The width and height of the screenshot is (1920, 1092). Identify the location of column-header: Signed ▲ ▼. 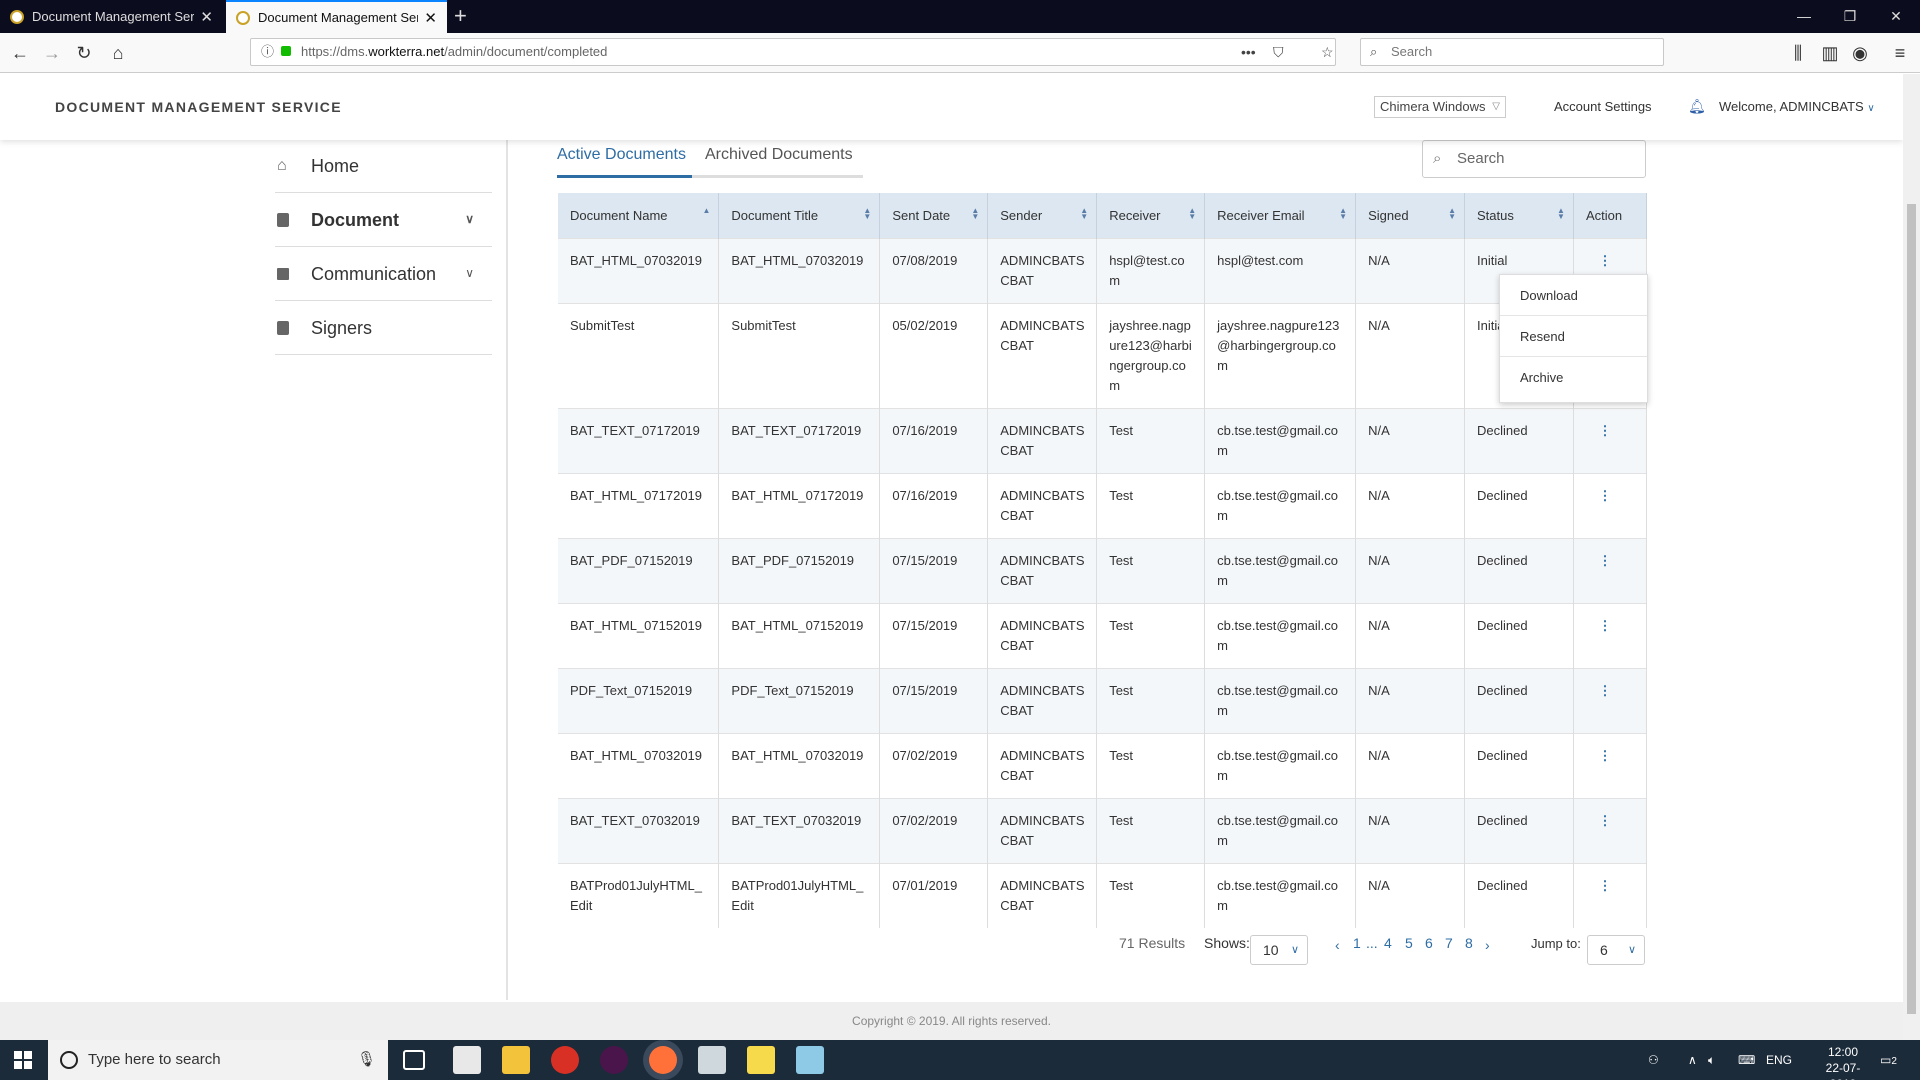
(1410, 215).